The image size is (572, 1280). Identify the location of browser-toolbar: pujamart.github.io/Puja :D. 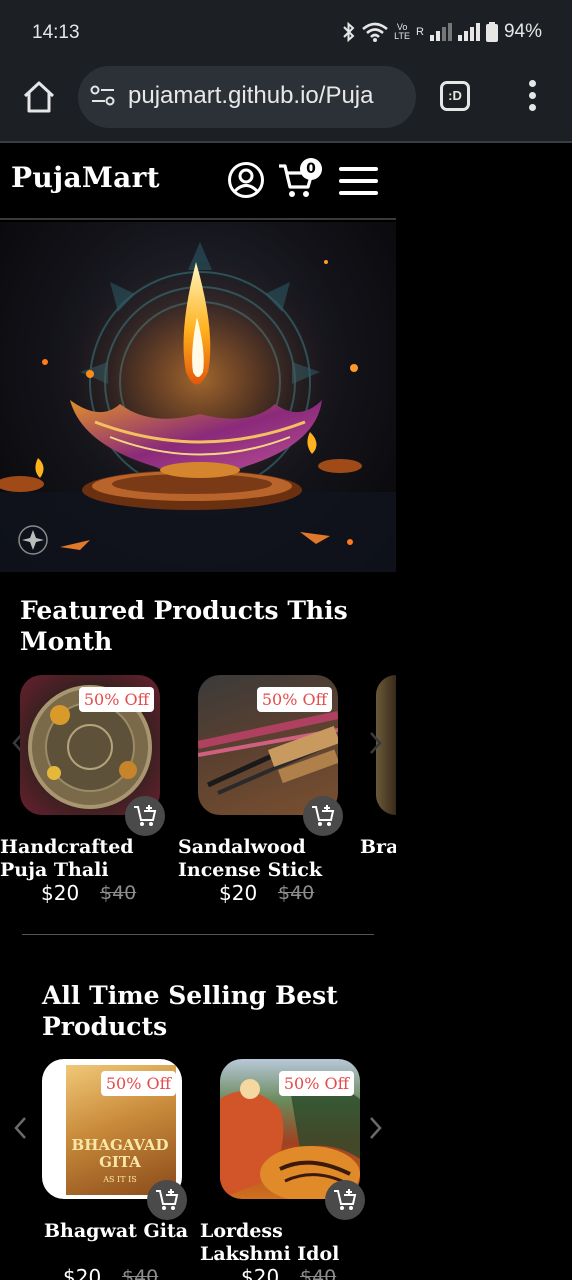
(286, 104).